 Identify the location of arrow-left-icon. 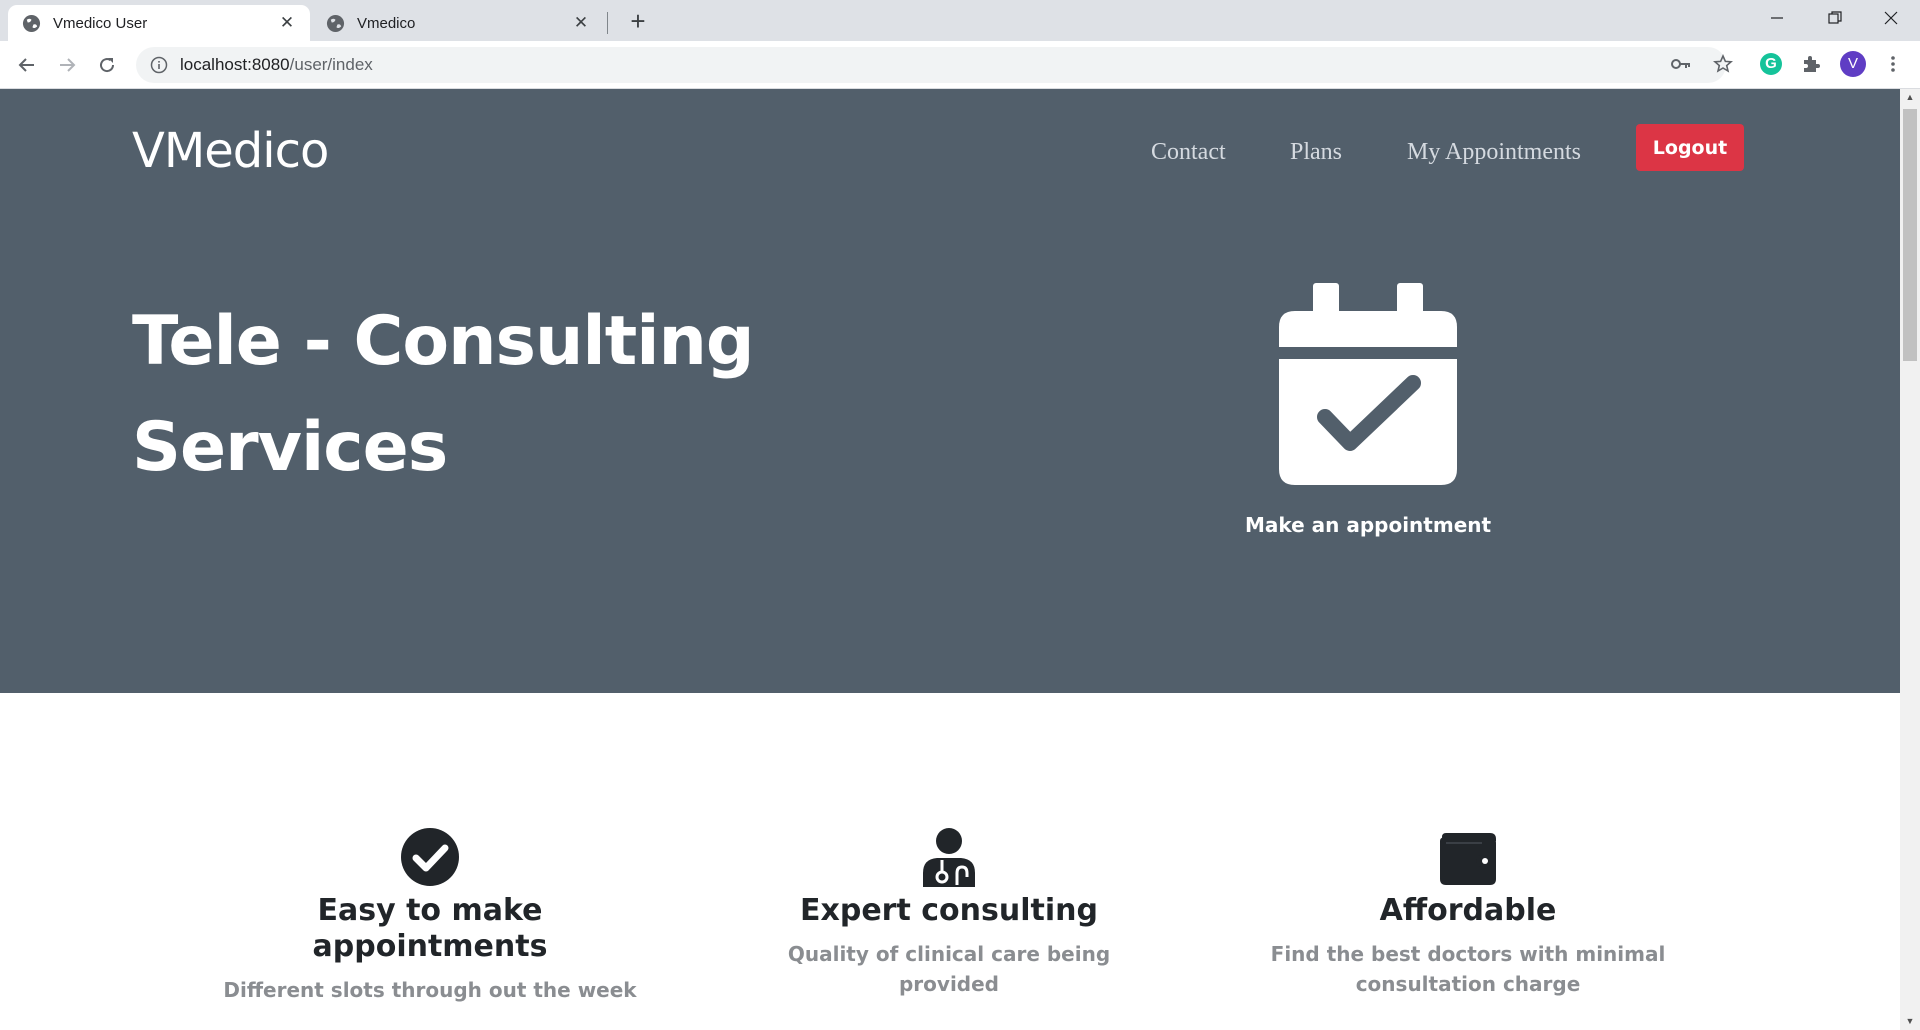
(26, 65).